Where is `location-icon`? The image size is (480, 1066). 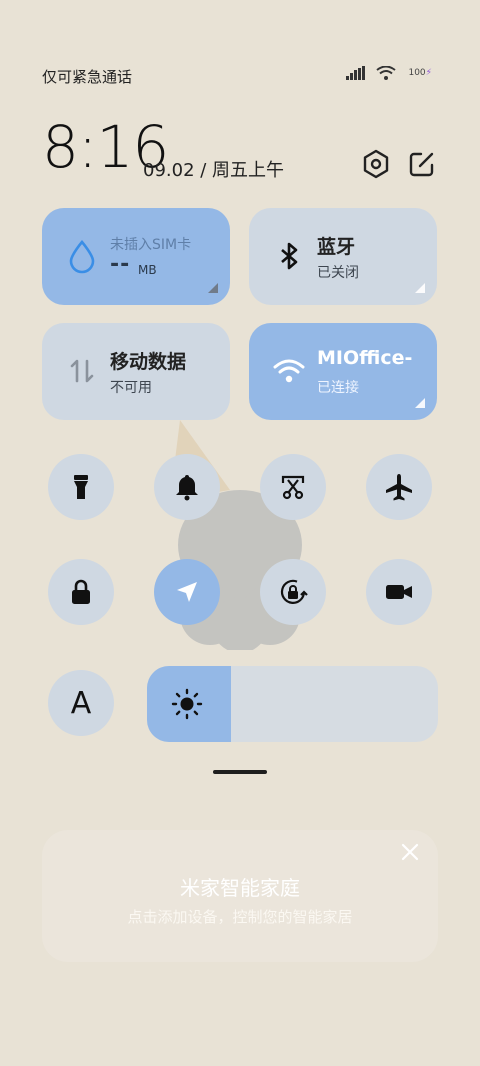 location-icon is located at coordinates (187, 592).